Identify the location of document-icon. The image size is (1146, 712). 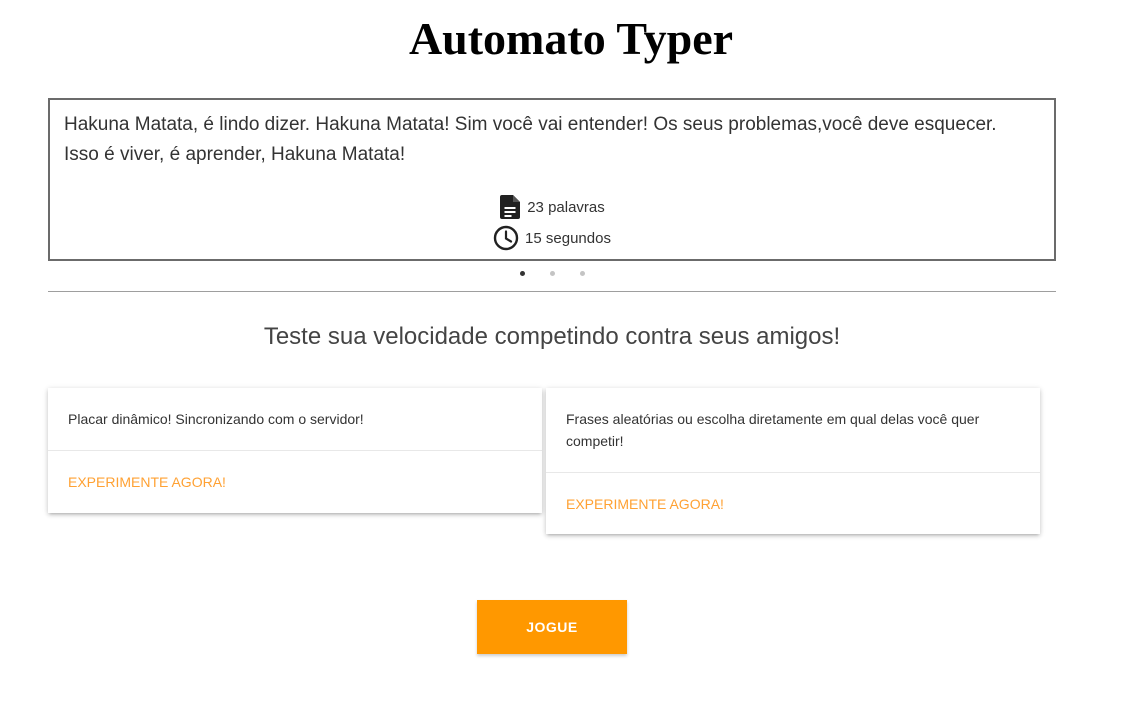
(510, 207).